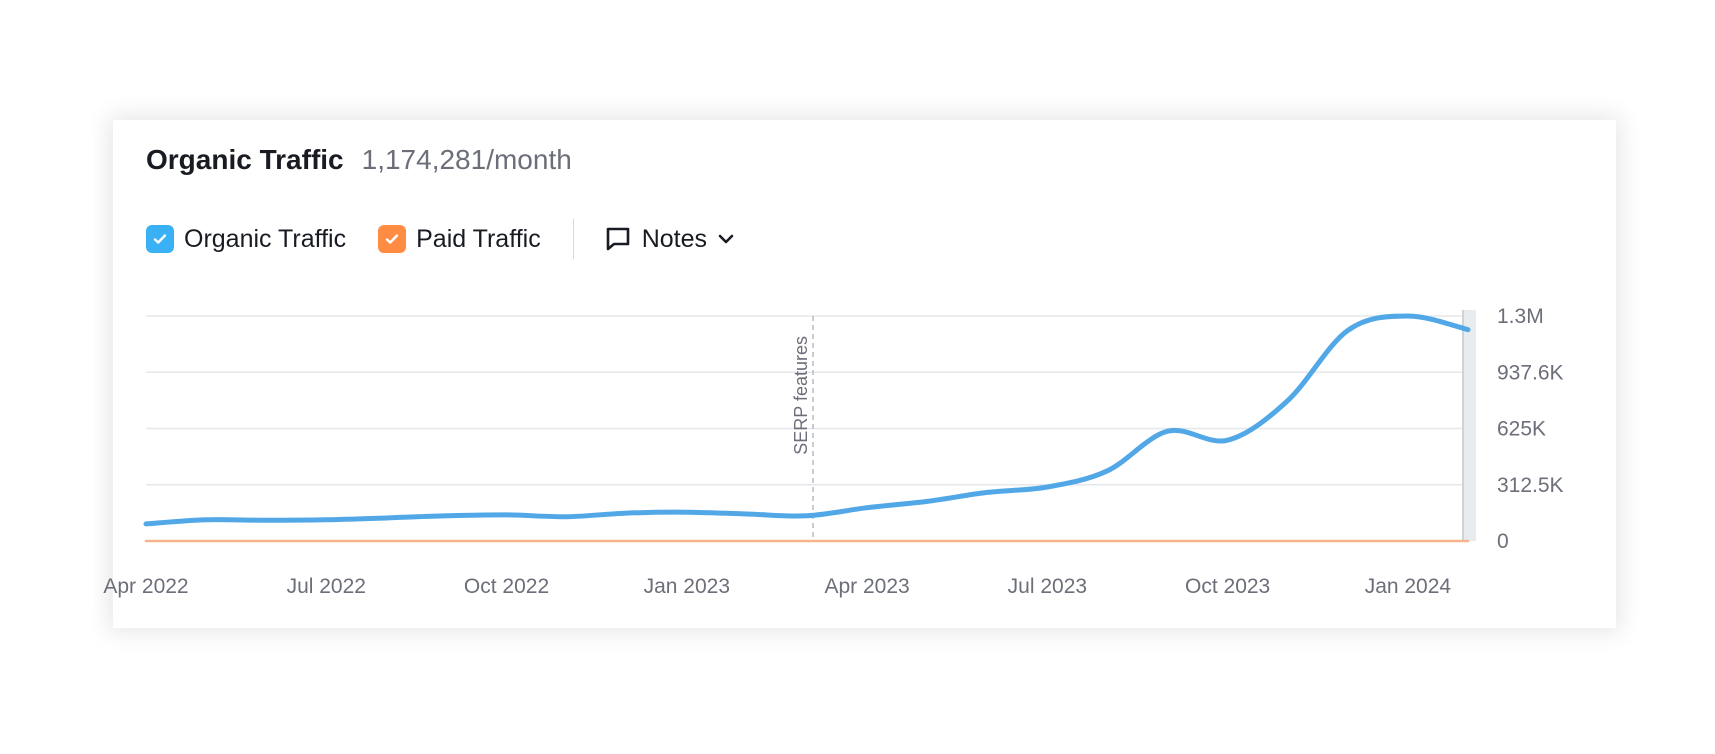  I want to click on y-tick-label: 625K, so click(1521, 429).